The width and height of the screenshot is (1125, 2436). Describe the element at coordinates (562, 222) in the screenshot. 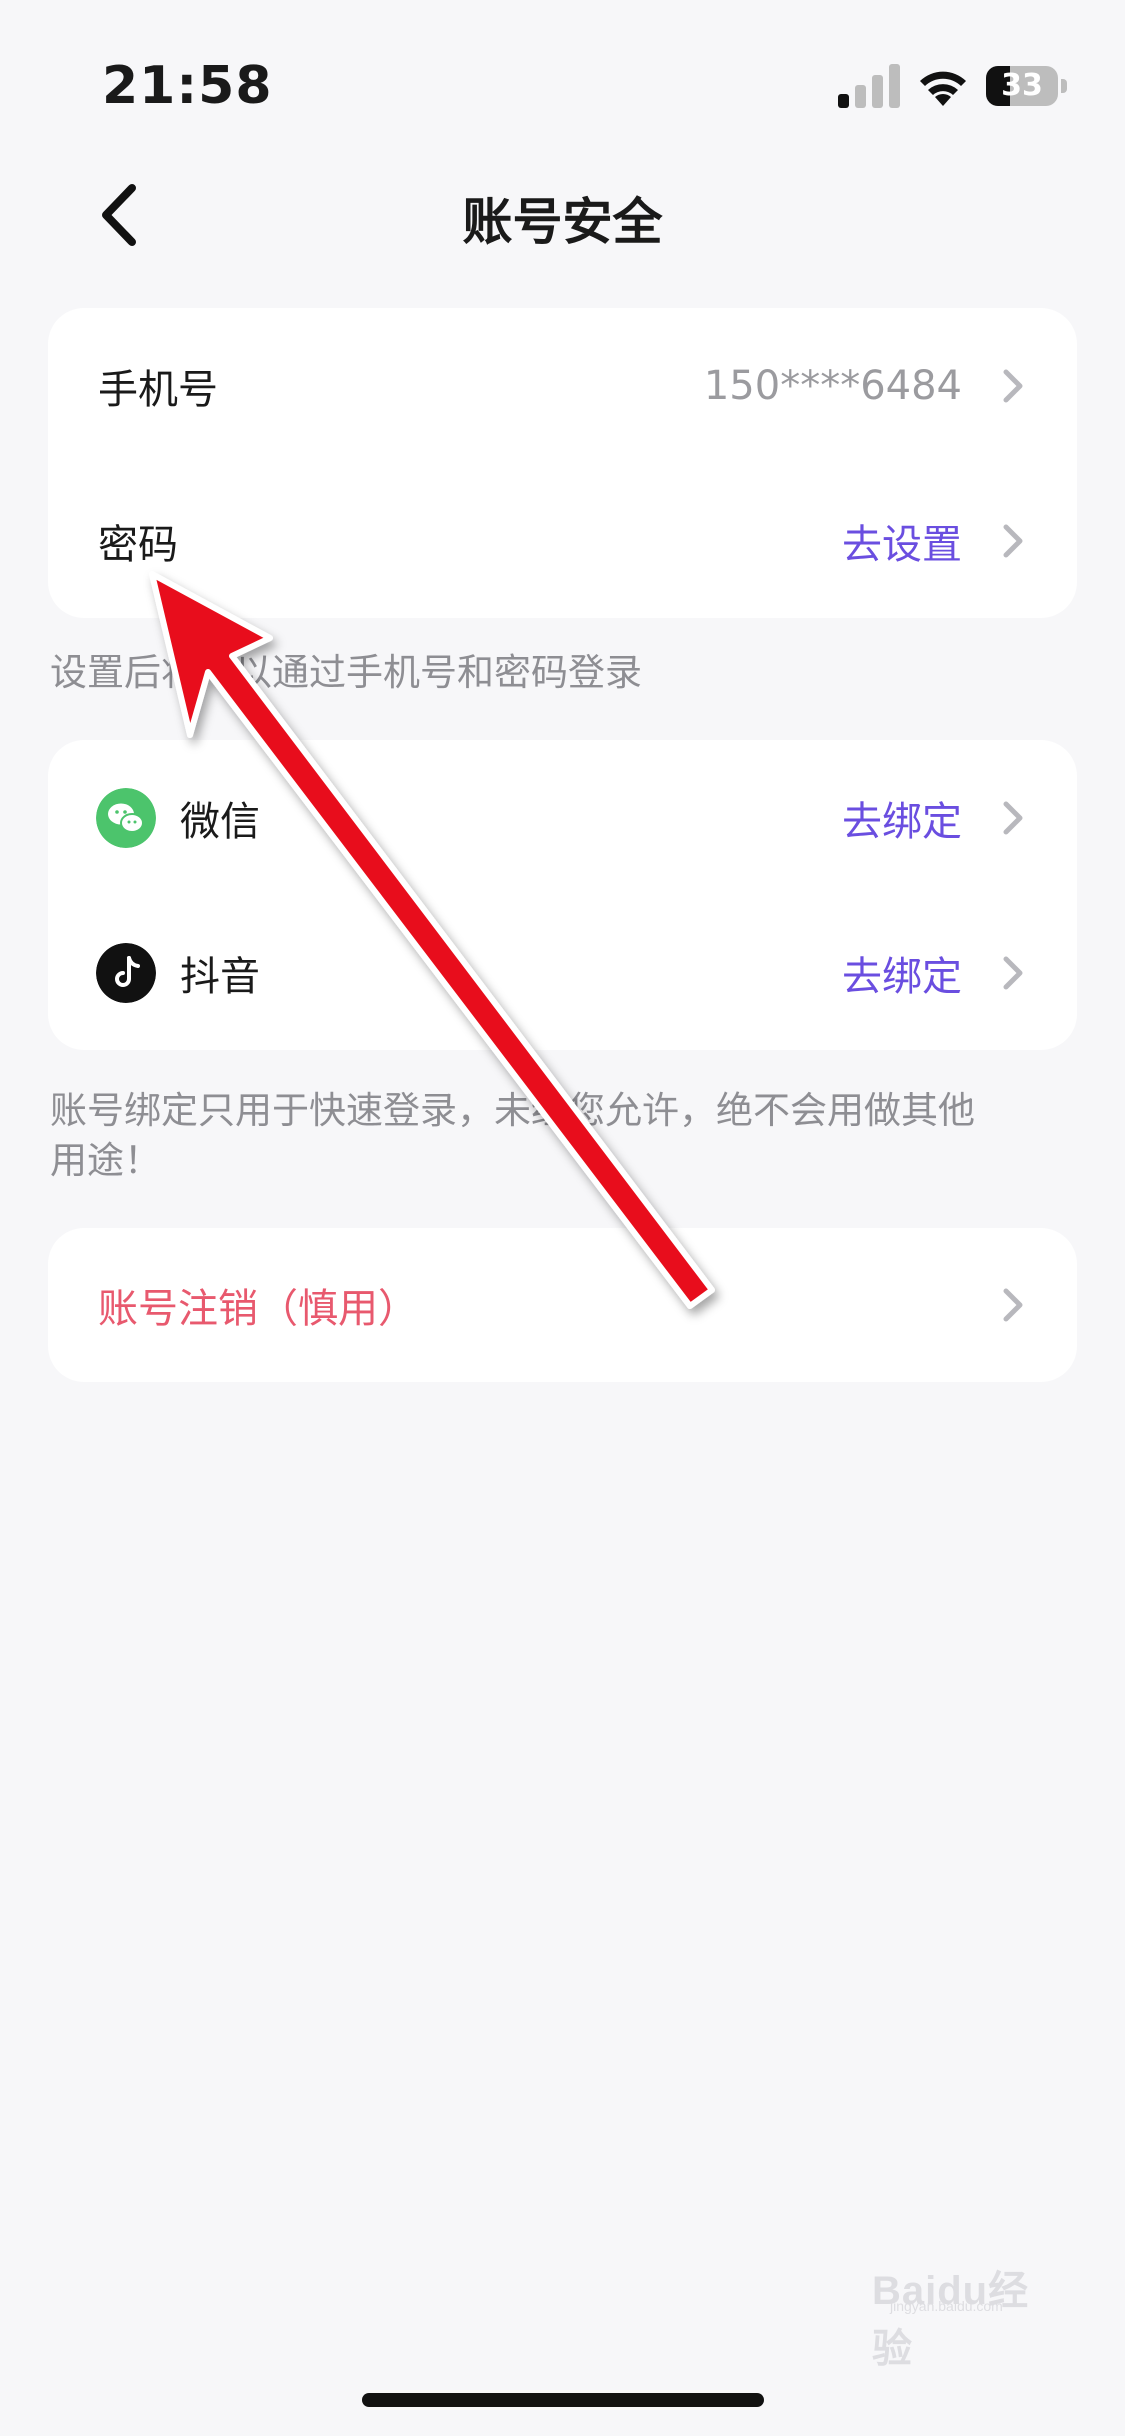

I see `page-title: 账号安全` at that location.